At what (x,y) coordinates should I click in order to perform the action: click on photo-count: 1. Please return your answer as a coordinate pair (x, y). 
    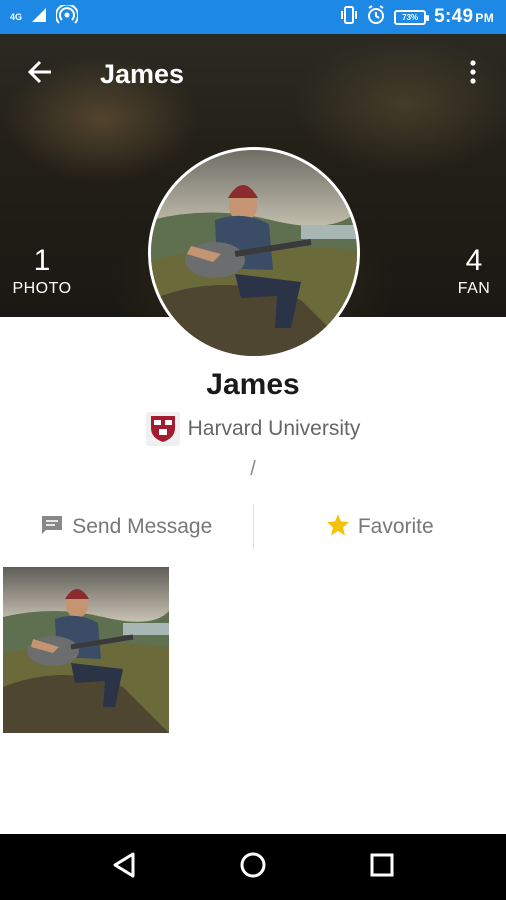
    Looking at the image, I should click on (42, 260).